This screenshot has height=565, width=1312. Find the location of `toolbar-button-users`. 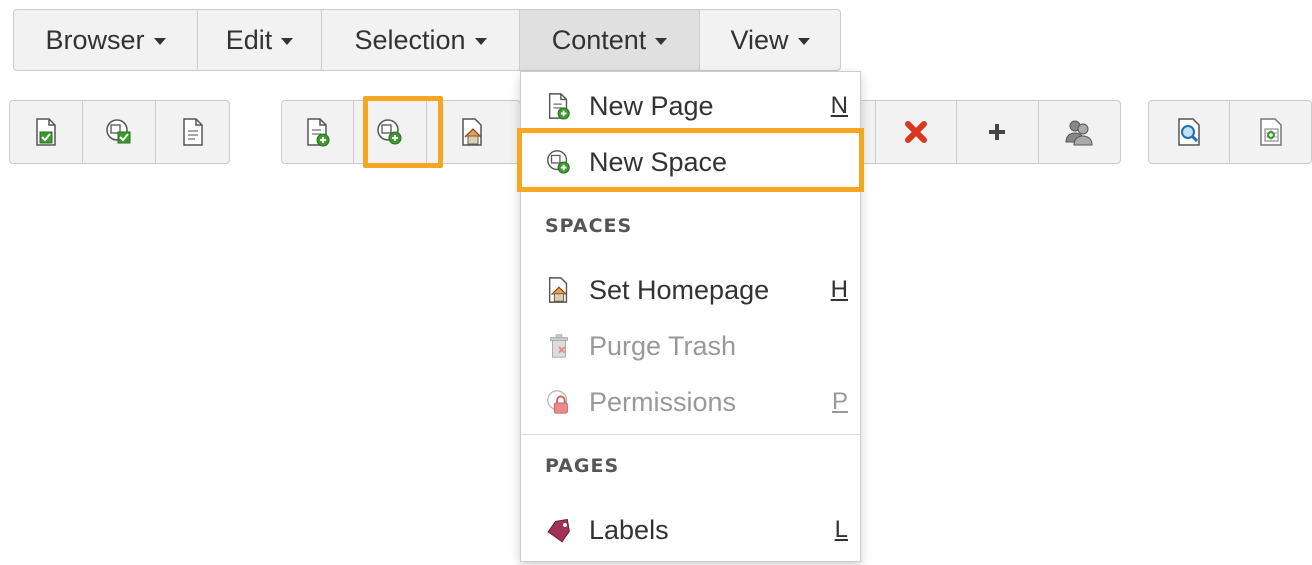

toolbar-button-users is located at coordinates (1079, 132).